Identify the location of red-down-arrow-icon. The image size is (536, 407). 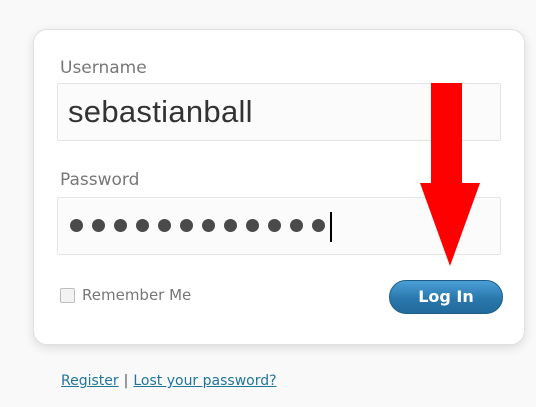
(450, 174).